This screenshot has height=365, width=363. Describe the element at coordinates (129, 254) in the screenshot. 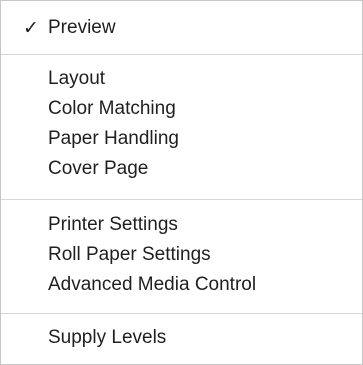

I see `menu-item-label: Roll Paper Settings` at that location.